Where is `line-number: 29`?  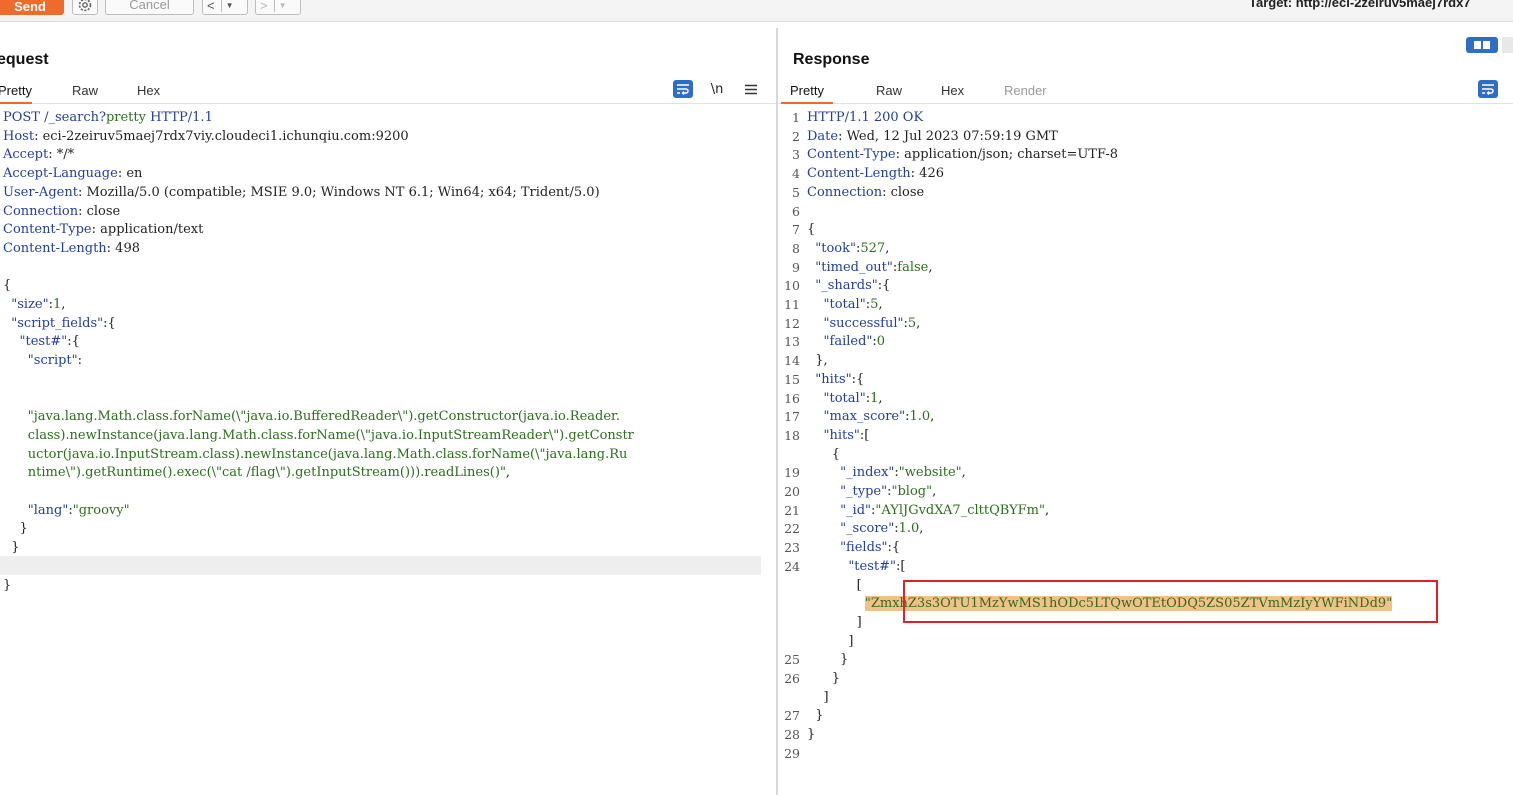
line-number: 29 is located at coordinates (792, 753).